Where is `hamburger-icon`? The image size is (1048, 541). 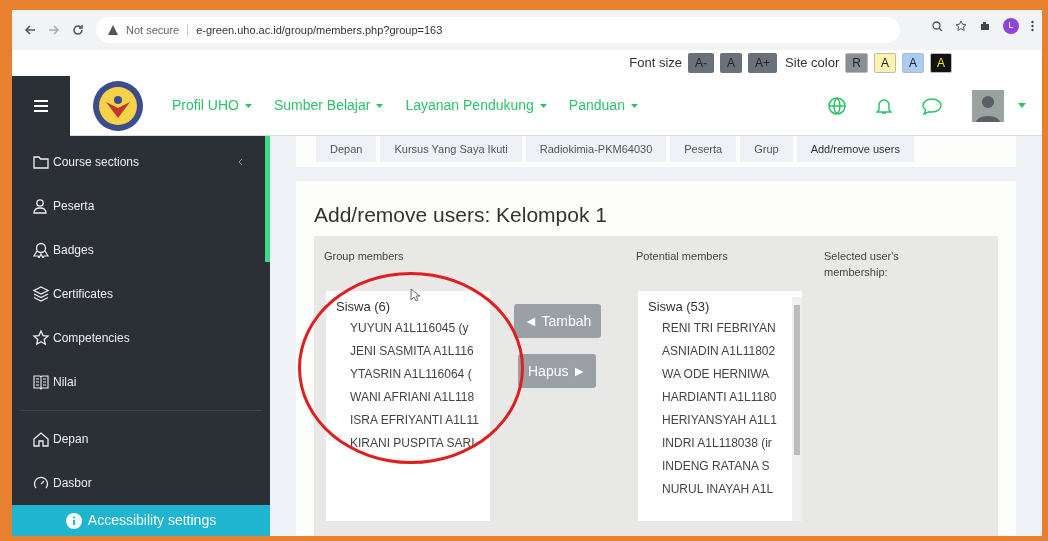
hamburger-icon is located at coordinates (41, 105).